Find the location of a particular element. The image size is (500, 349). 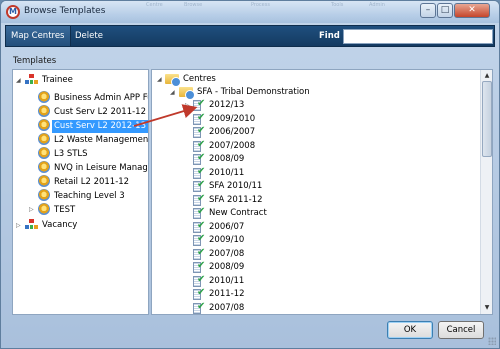

tree-node-template: TEST is located at coordinates (57, 209).